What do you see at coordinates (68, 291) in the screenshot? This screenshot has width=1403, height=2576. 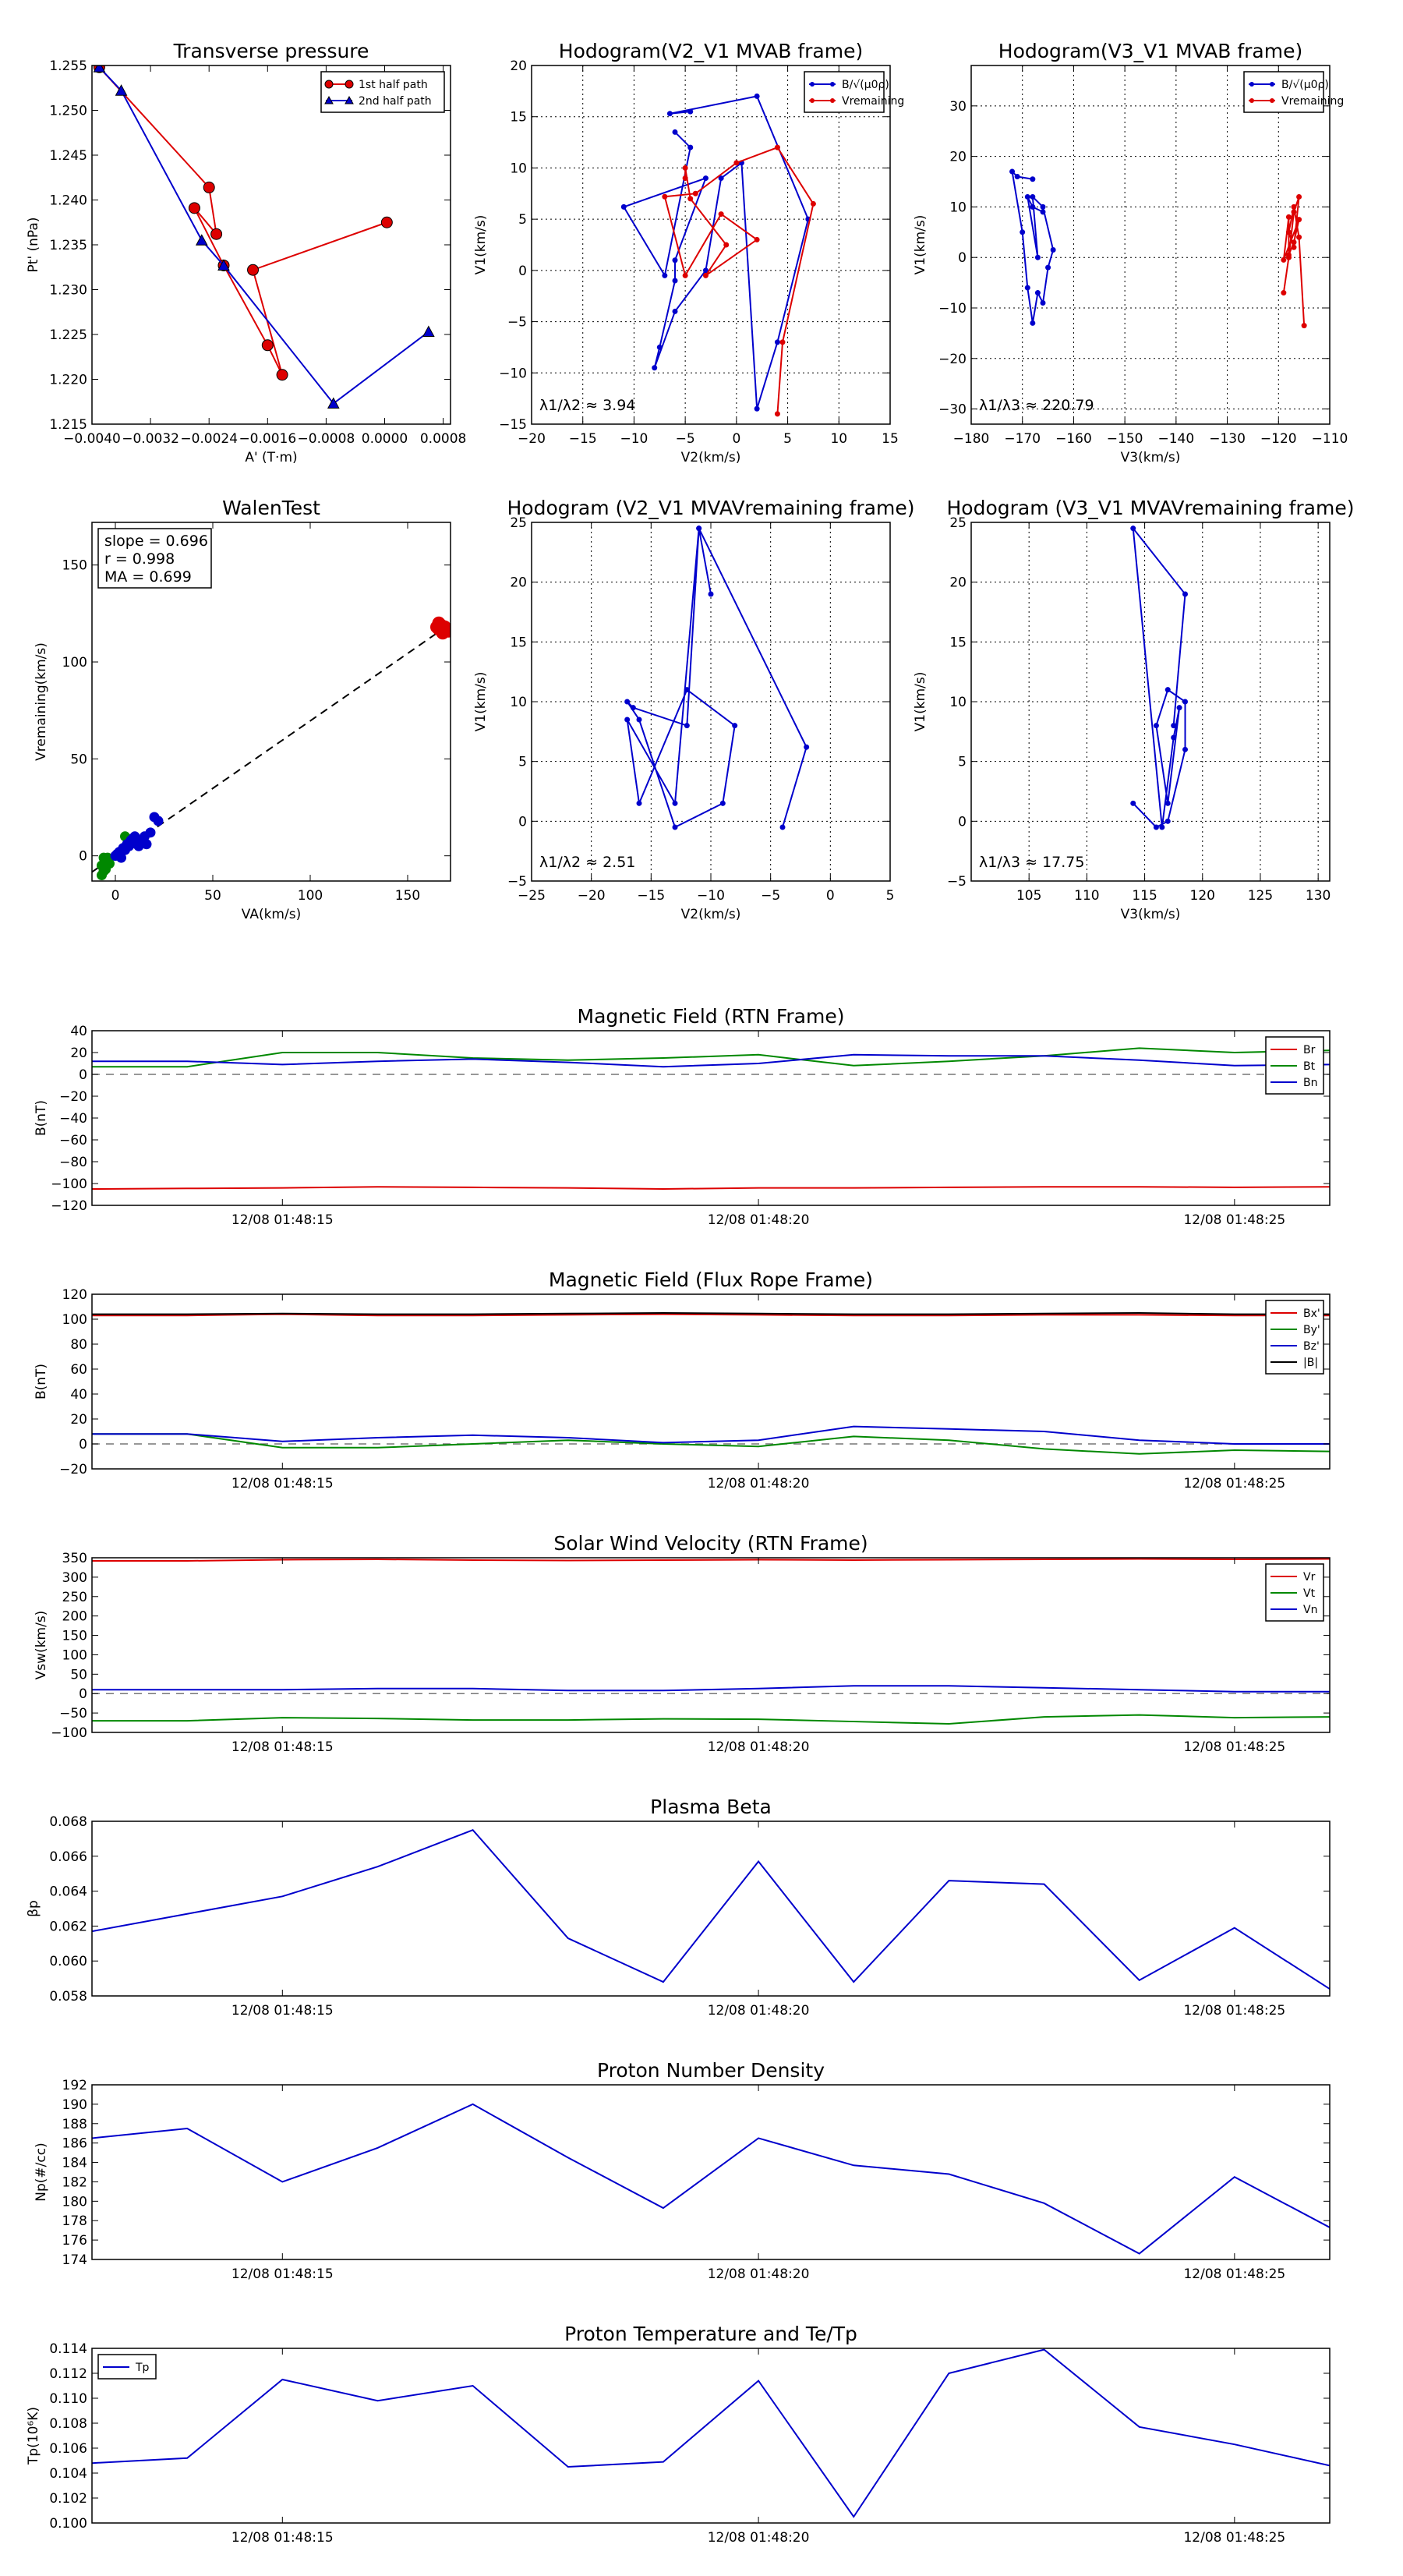 I see `y-tick-label: 1.230` at bounding box center [68, 291].